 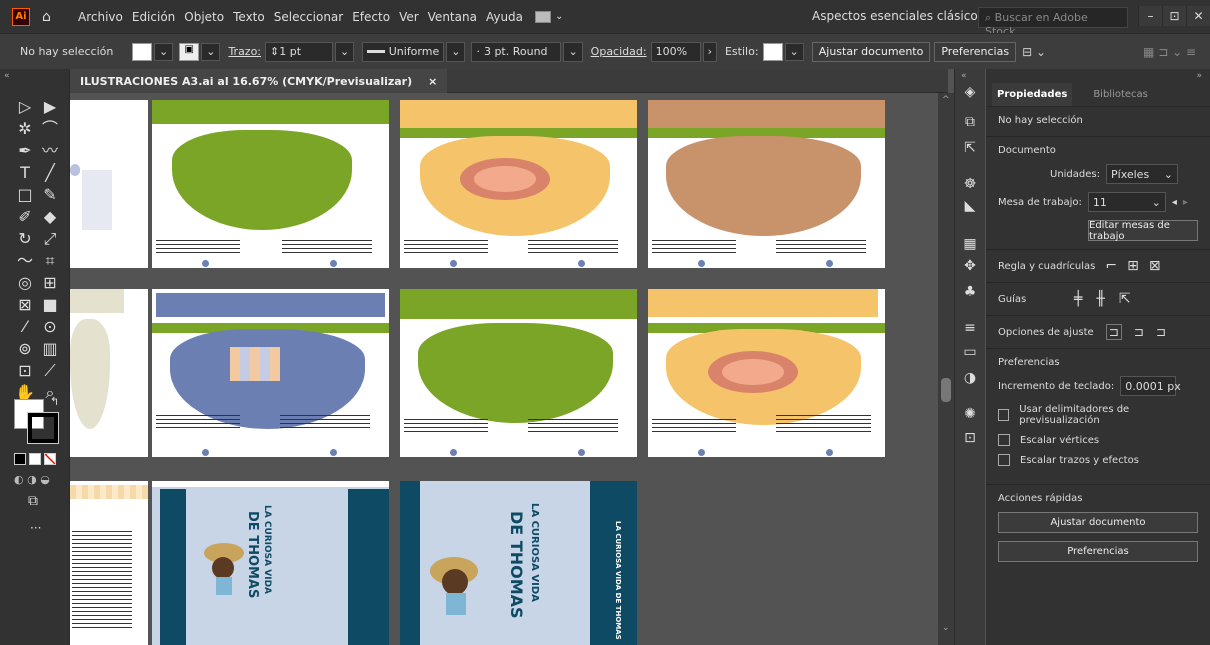 What do you see at coordinates (970, 292) in the screenshot?
I see `symbols-icon: ♣` at bounding box center [970, 292].